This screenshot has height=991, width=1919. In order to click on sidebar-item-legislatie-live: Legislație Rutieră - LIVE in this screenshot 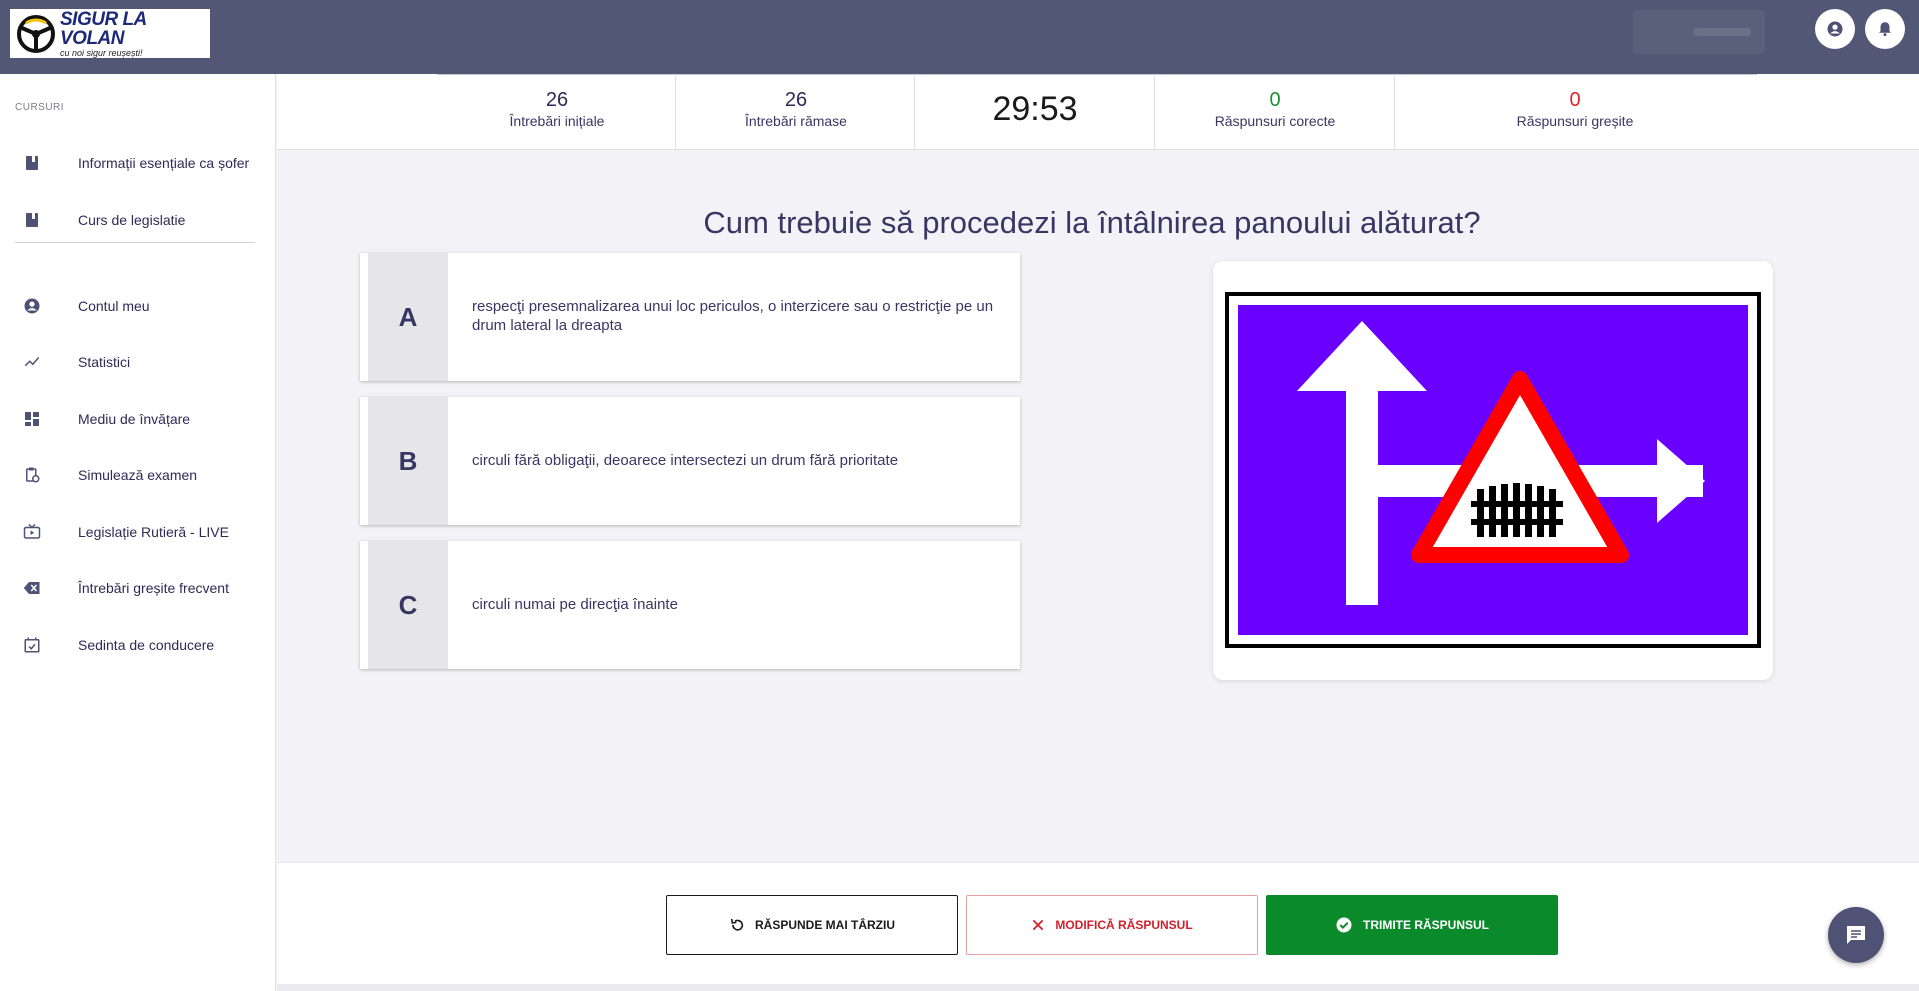, I will do `click(138, 532)`.